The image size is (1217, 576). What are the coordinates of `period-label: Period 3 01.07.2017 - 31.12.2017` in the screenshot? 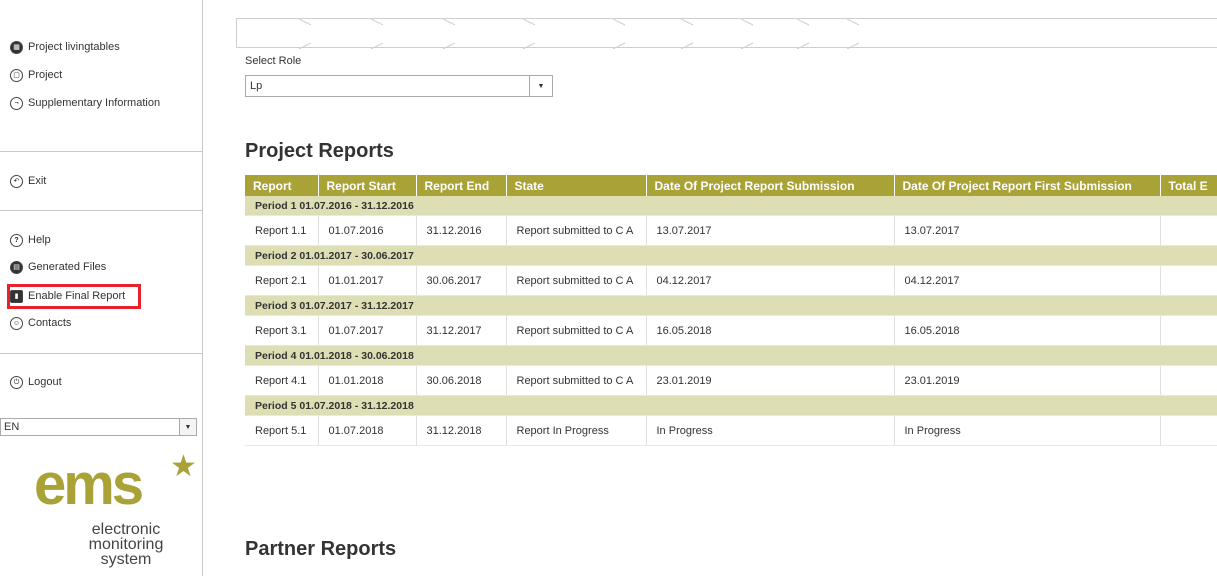 It's located at (731, 305).